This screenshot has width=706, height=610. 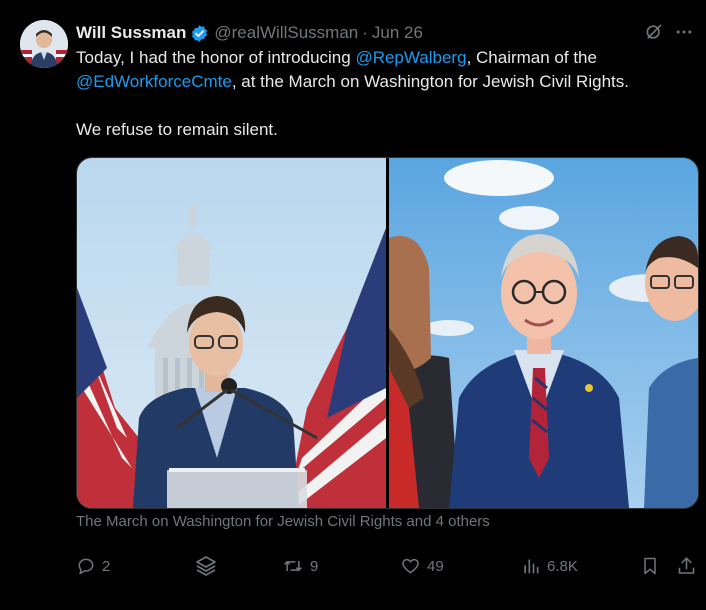 What do you see at coordinates (435, 566) in the screenshot?
I see `like-count: 49` at bounding box center [435, 566].